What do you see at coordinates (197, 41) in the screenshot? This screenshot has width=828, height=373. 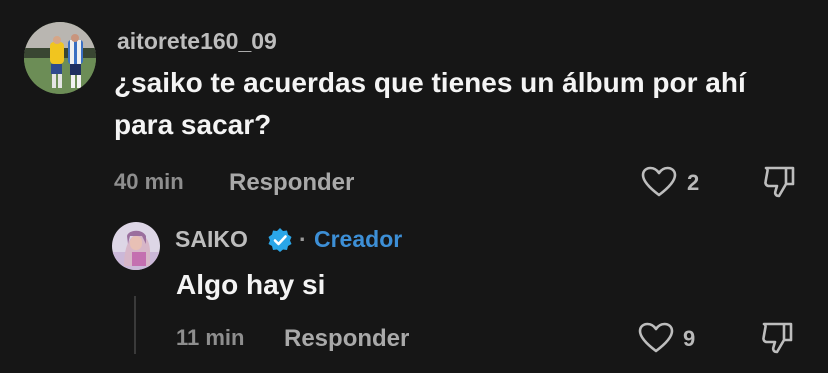 I see `commenter-username: aitorete160_09` at bounding box center [197, 41].